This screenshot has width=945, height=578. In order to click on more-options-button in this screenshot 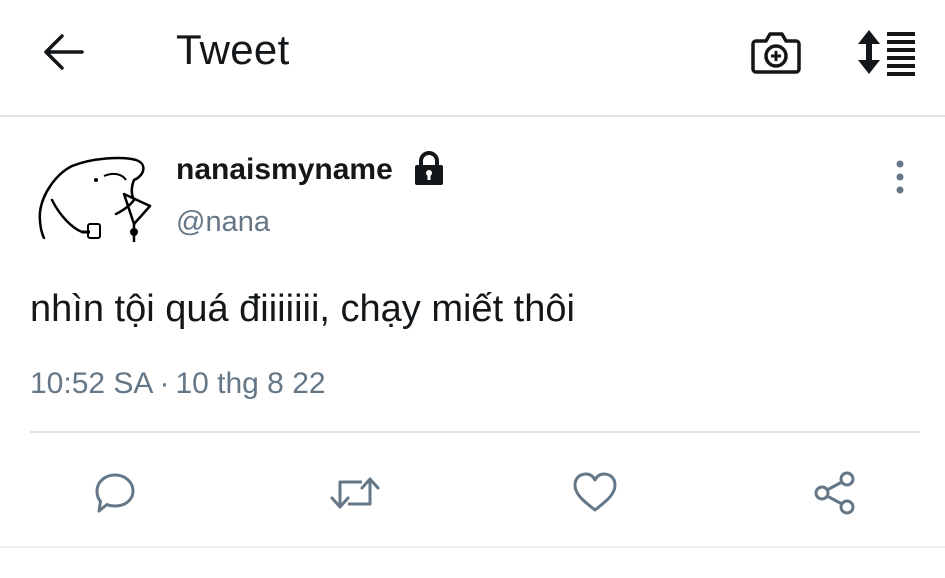, I will do `click(900, 177)`.